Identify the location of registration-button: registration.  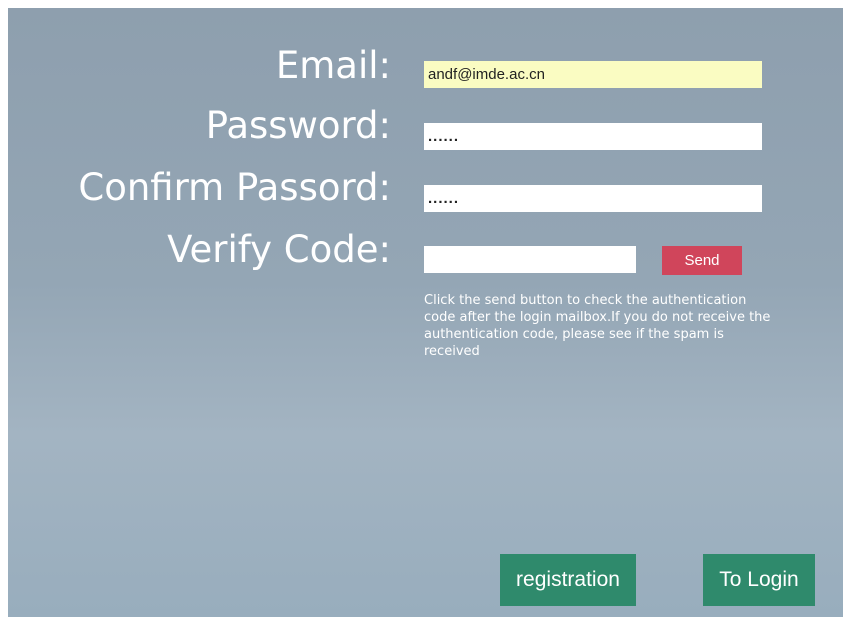
(568, 580).